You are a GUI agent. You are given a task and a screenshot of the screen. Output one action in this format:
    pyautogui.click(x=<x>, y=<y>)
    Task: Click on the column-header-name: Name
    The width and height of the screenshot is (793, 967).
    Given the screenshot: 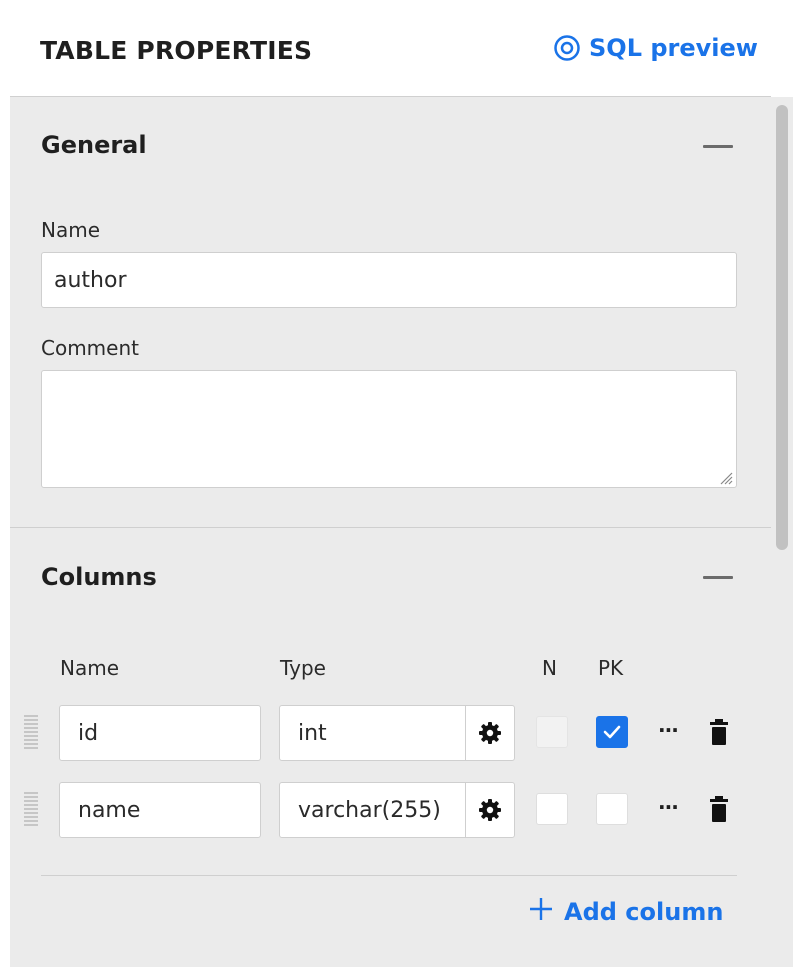 What is the action you would take?
    pyautogui.click(x=90, y=668)
    